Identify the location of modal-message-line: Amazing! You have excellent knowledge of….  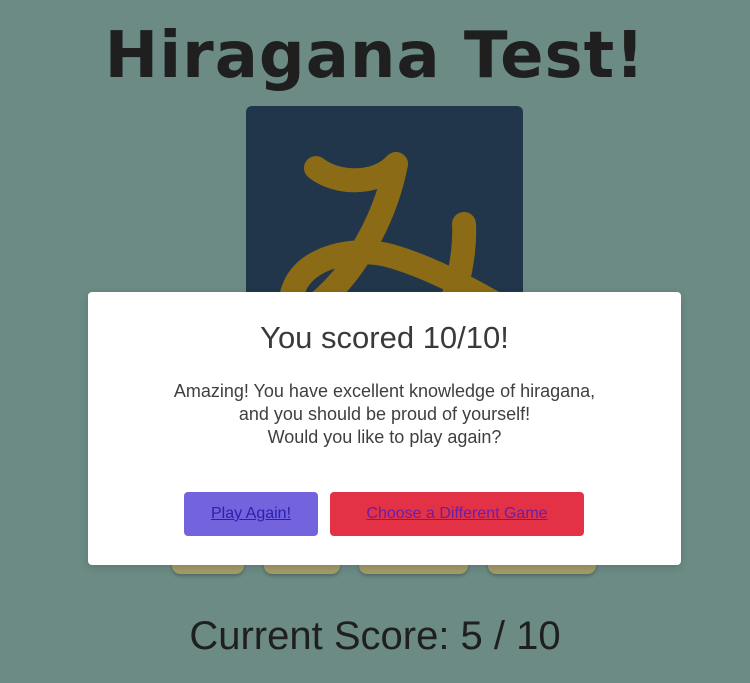
(384, 391).